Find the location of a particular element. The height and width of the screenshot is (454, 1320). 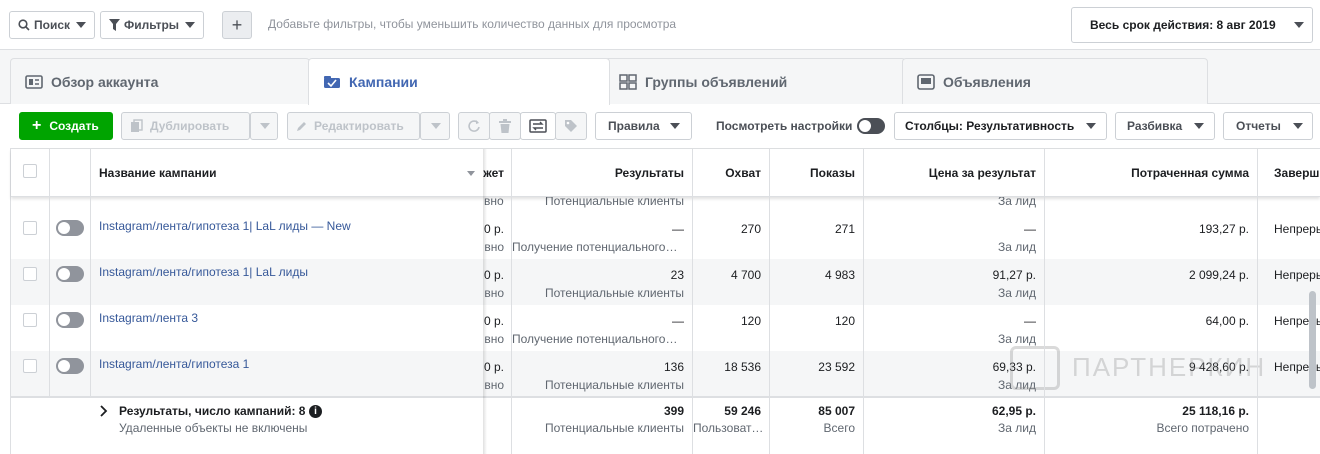

tab-account-overview: Обзор аккаунта is located at coordinates (160, 81).